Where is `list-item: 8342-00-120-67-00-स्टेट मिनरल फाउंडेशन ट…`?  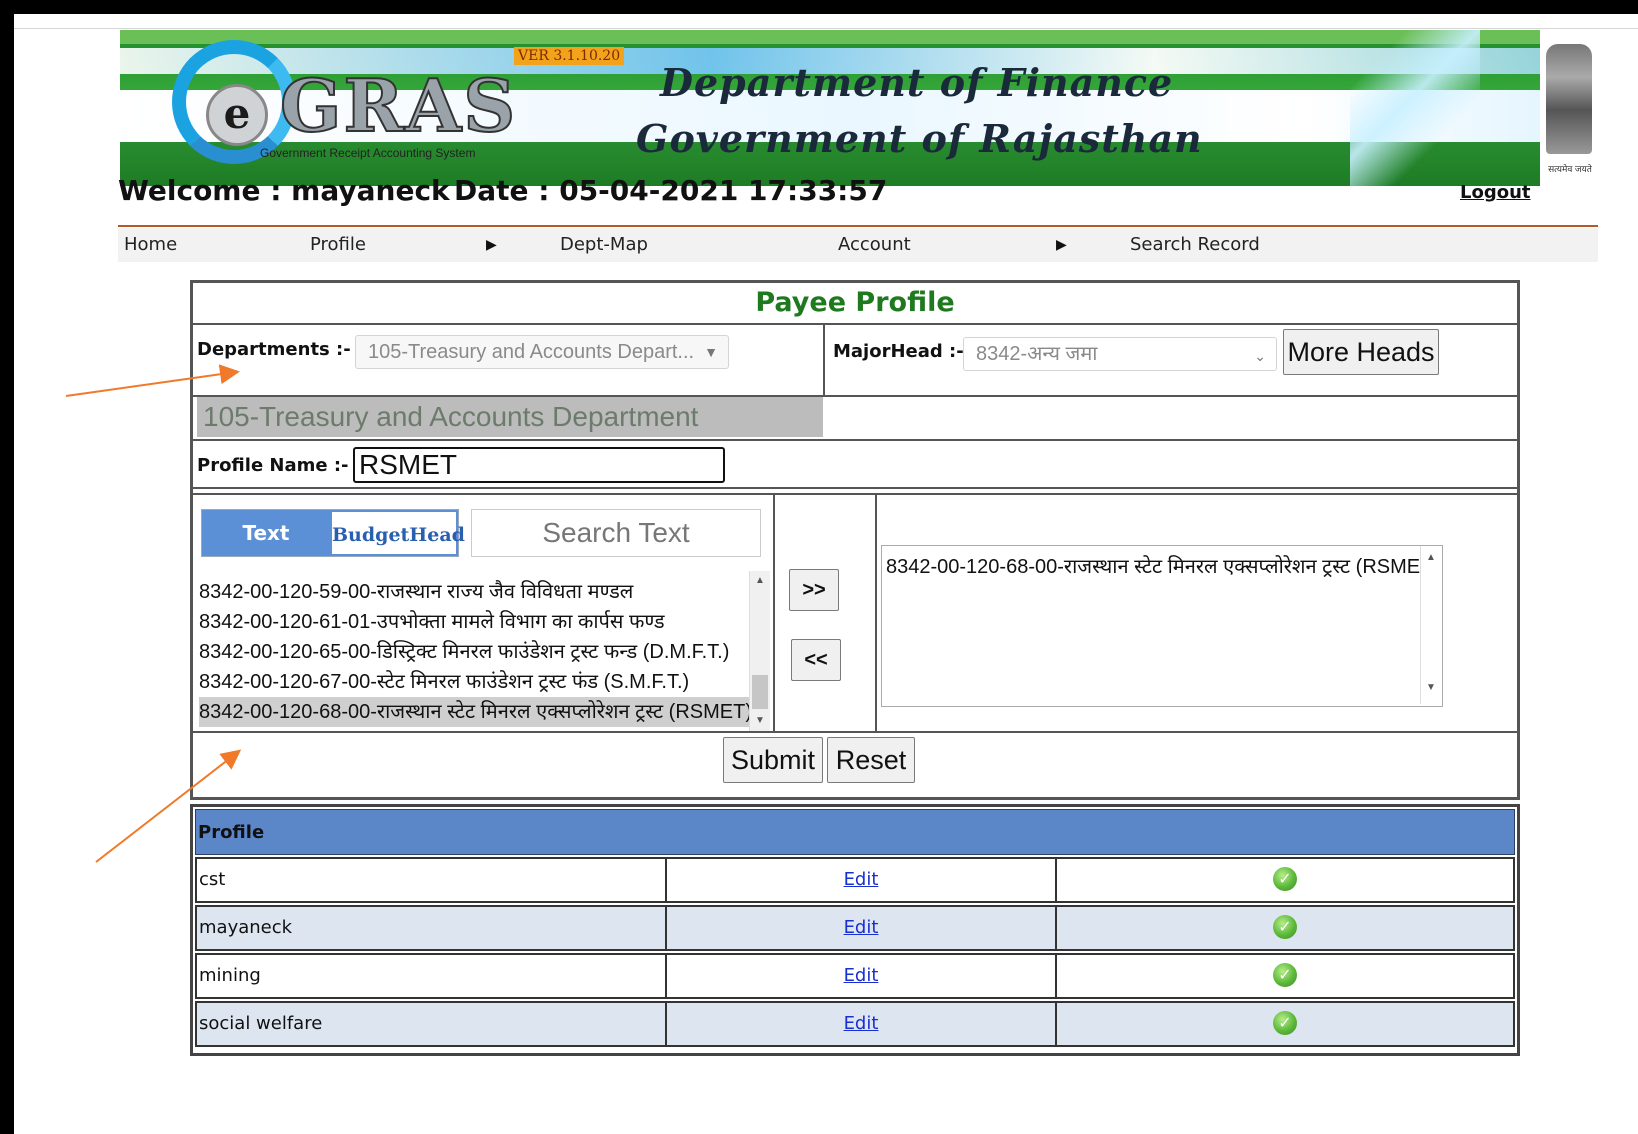
list-item: 8342-00-120-67-00-स्टेट मिनरल फाउंडेशन ट… is located at coordinates (474, 682).